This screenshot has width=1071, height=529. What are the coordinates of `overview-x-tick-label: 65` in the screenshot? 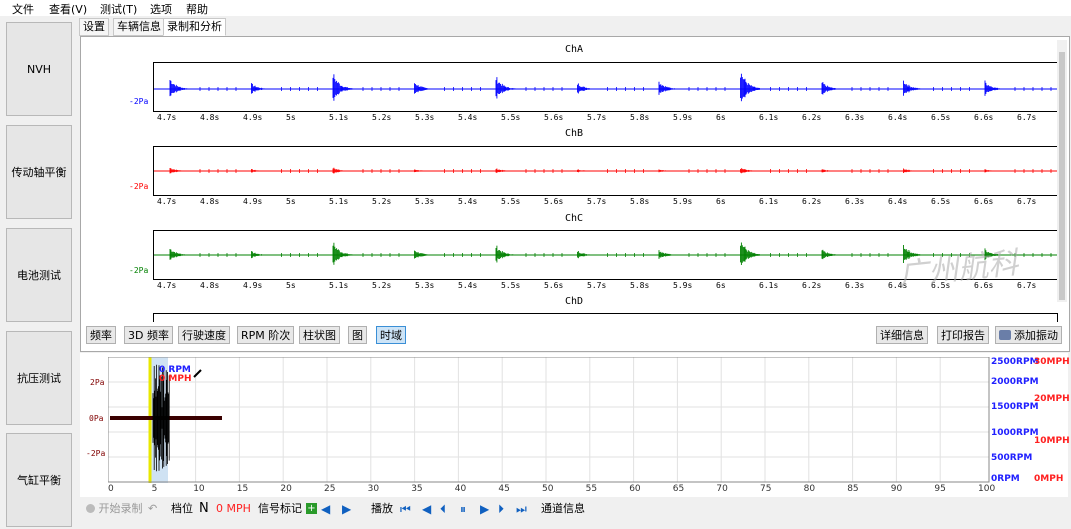 It's located at (678, 489).